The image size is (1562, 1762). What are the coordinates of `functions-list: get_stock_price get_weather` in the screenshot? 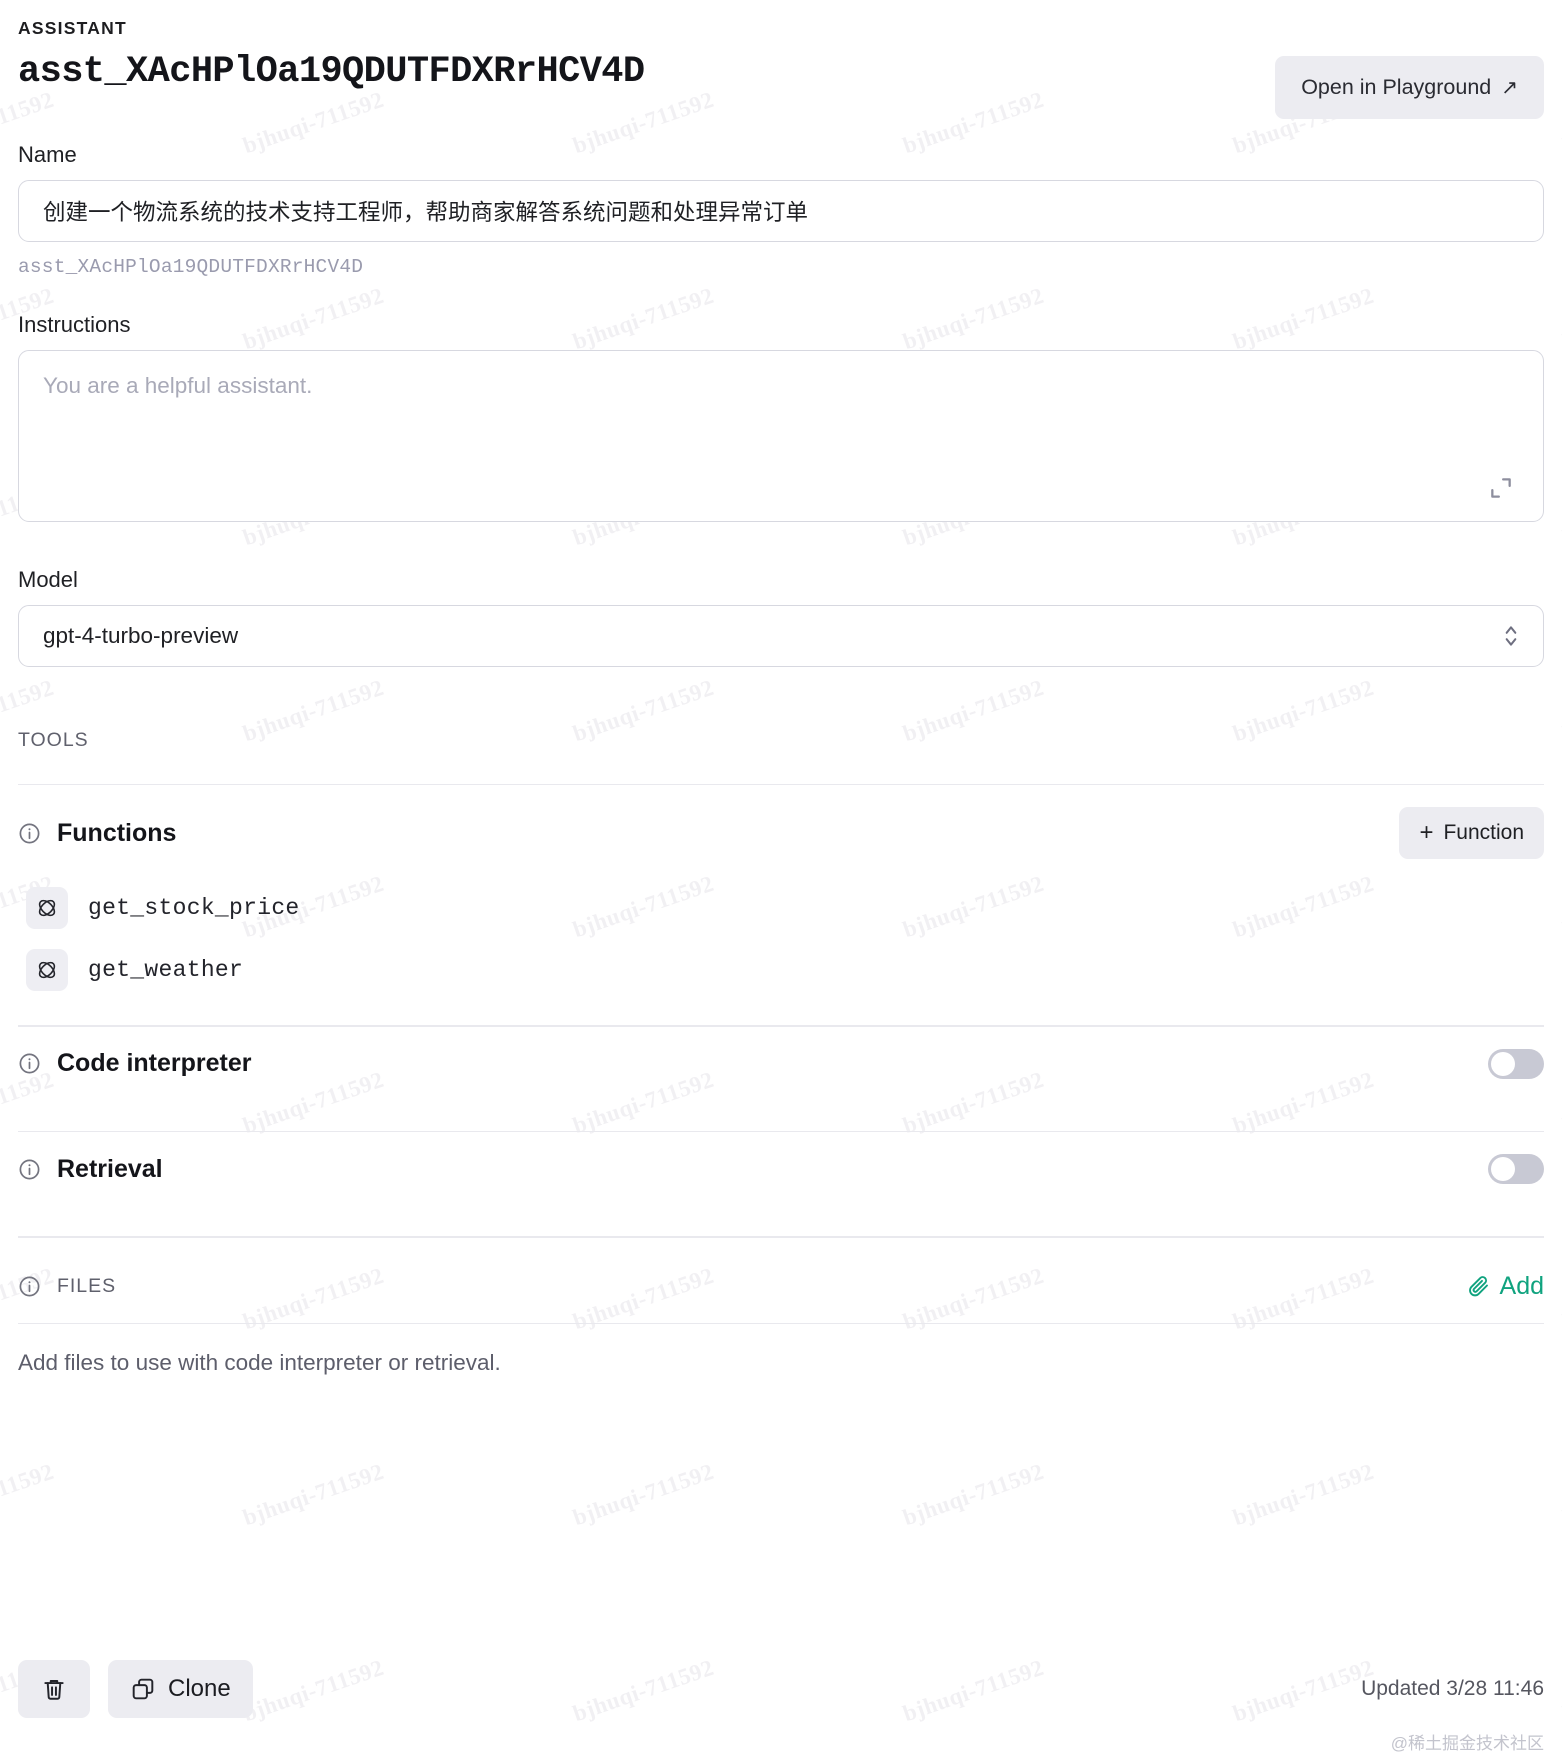 It's located at (781, 941).